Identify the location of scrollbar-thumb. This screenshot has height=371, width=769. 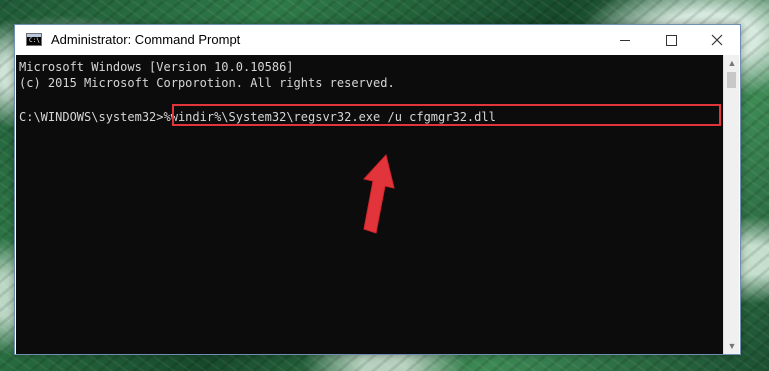
(731, 80).